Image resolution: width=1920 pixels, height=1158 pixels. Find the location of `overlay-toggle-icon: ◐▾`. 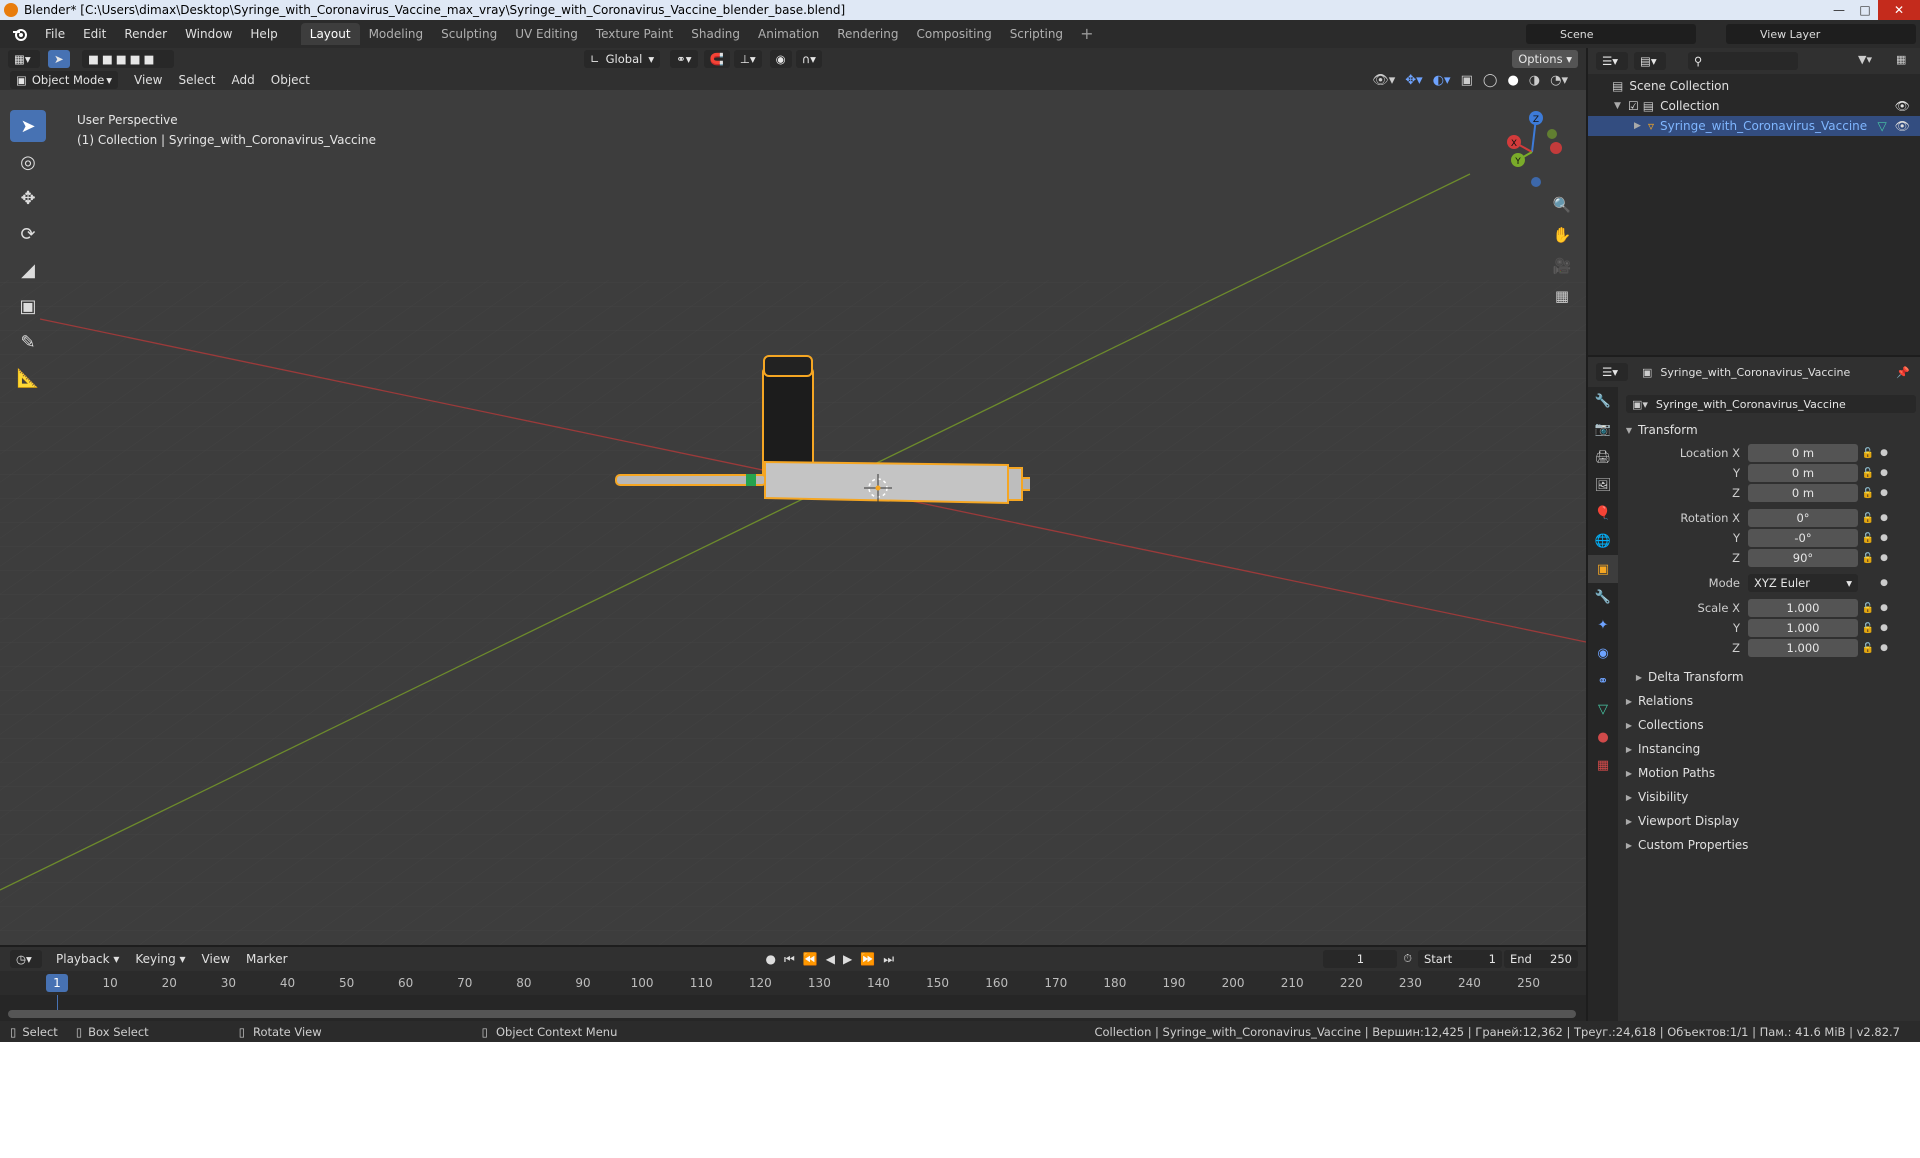

overlay-toggle-icon: ◐▾ is located at coordinates (1442, 80).